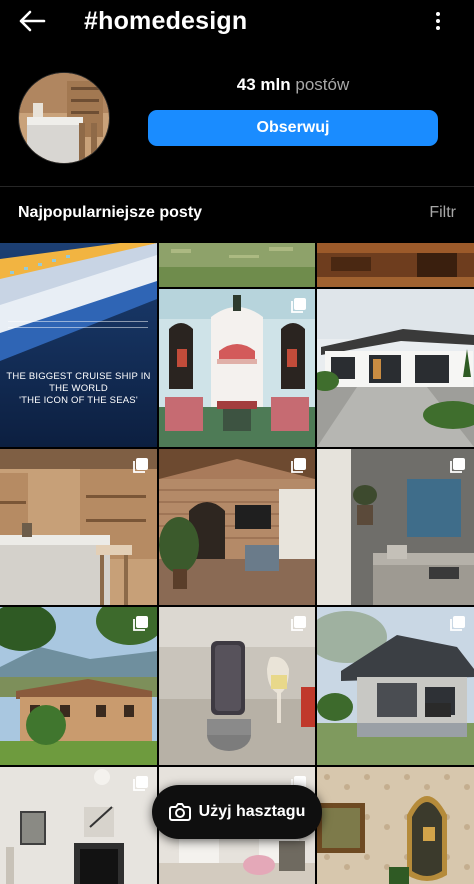 Image resolution: width=474 pixels, height=884 pixels. I want to click on caption-line-2: 'THE ICON OF THE SEAS', so click(78, 400).